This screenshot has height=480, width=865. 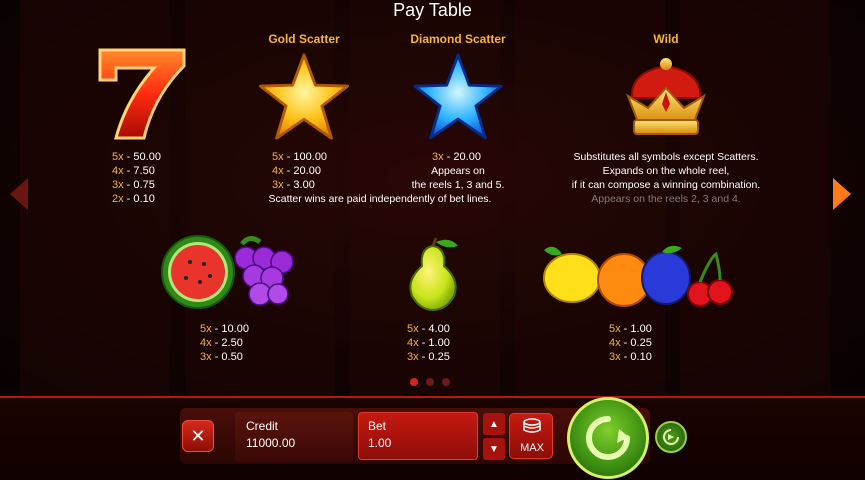 I want to click on plum-icon, so click(x=666, y=278).